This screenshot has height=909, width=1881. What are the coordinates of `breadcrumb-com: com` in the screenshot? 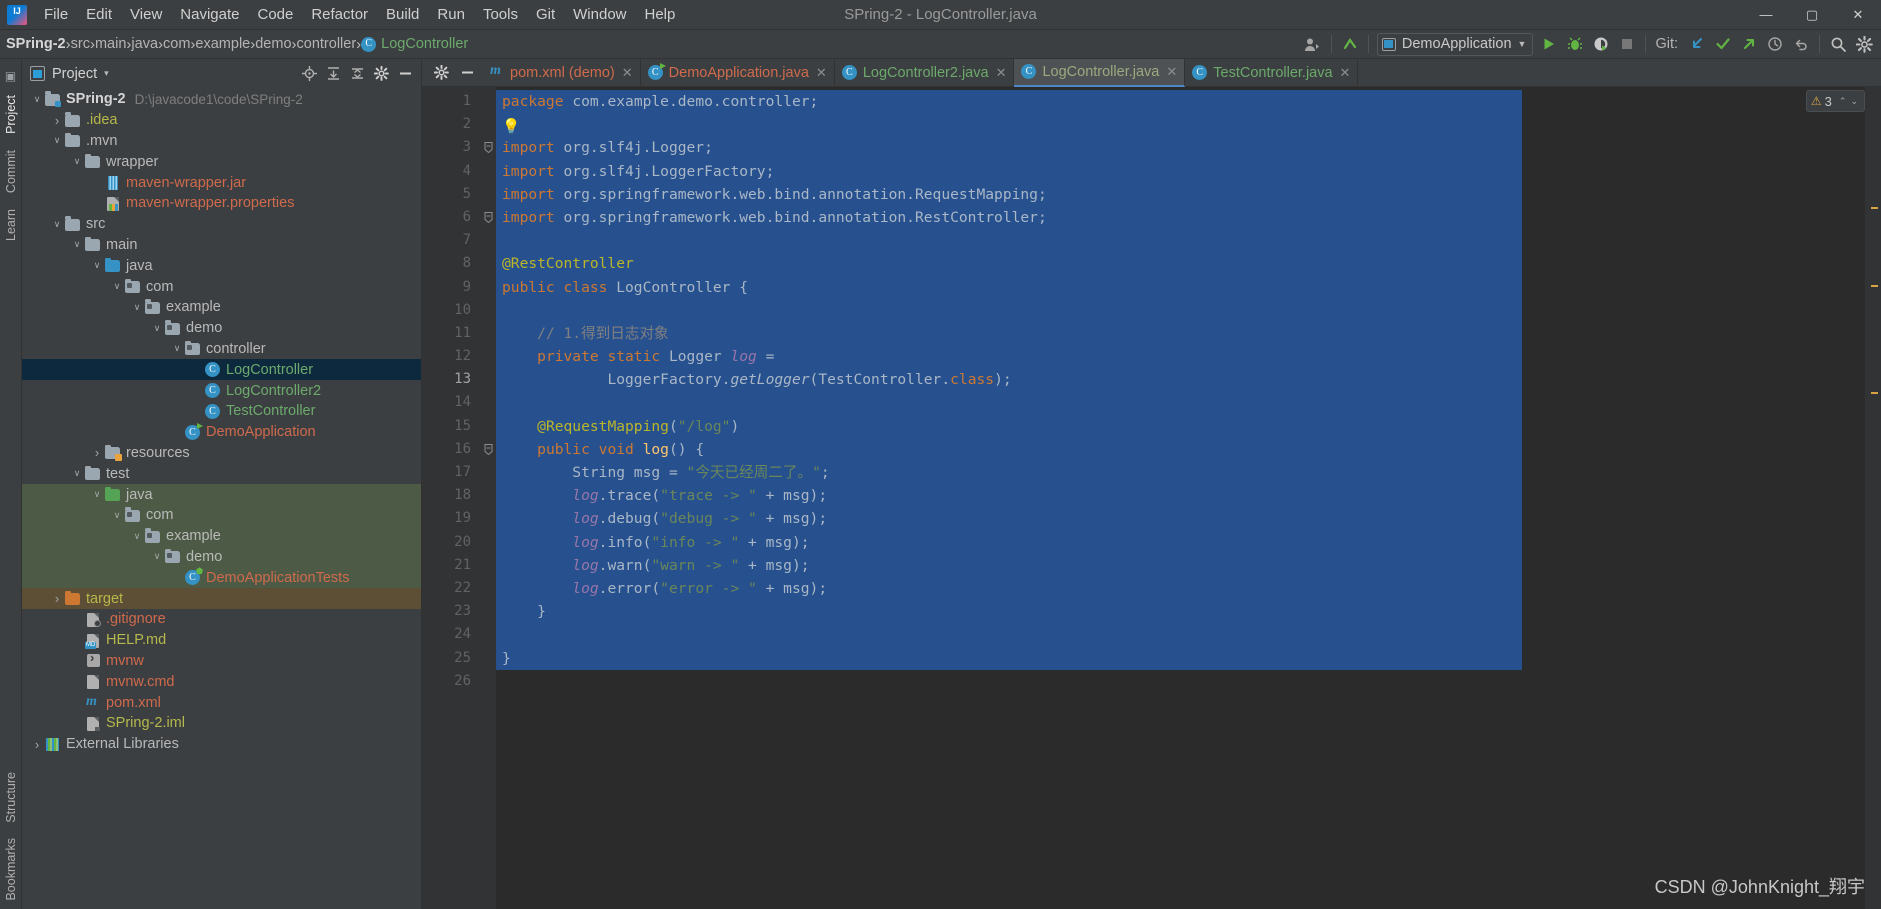 It's located at (176, 44).